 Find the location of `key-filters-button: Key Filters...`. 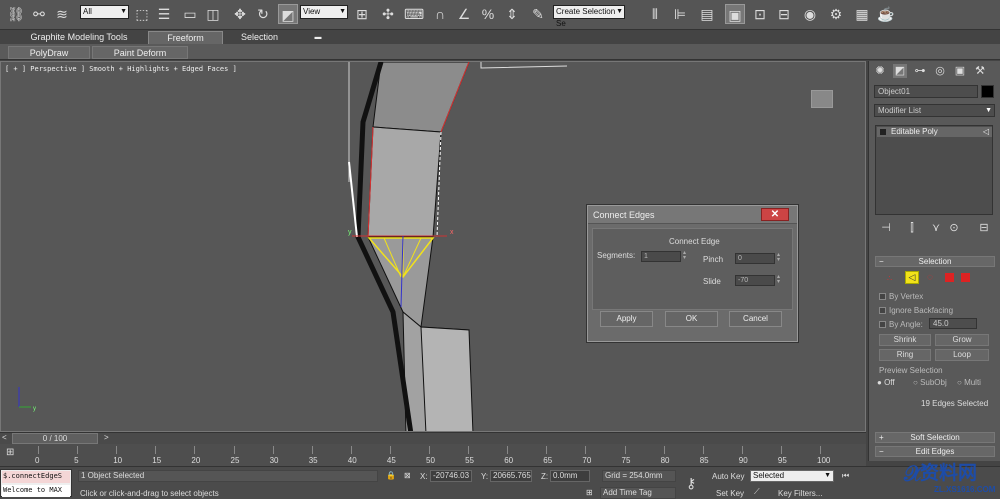

key-filters-button: Key Filters... is located at coordinates (800, 493).